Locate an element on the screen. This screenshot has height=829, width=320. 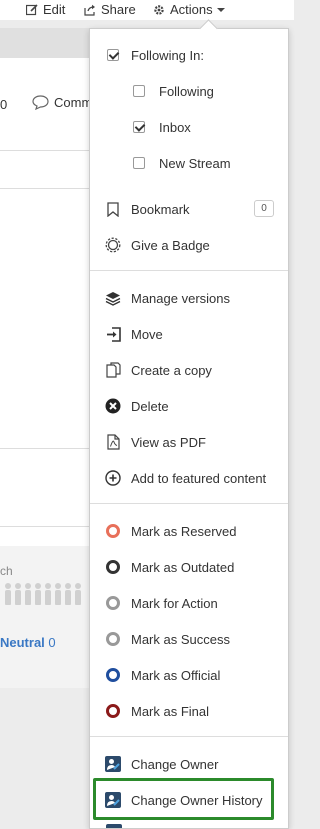
bookmark-label: Bookmark is located at coordinates (160, 209).